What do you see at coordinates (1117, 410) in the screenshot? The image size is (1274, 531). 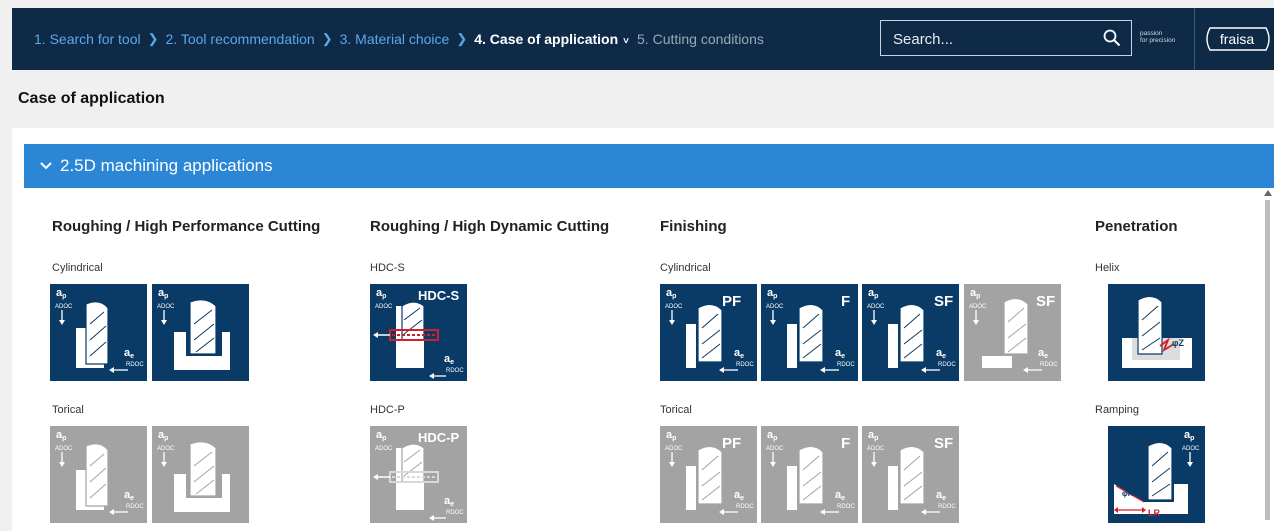 I see `subgroup-label-ramping: Ramping` at bounding box center [1117, 410].